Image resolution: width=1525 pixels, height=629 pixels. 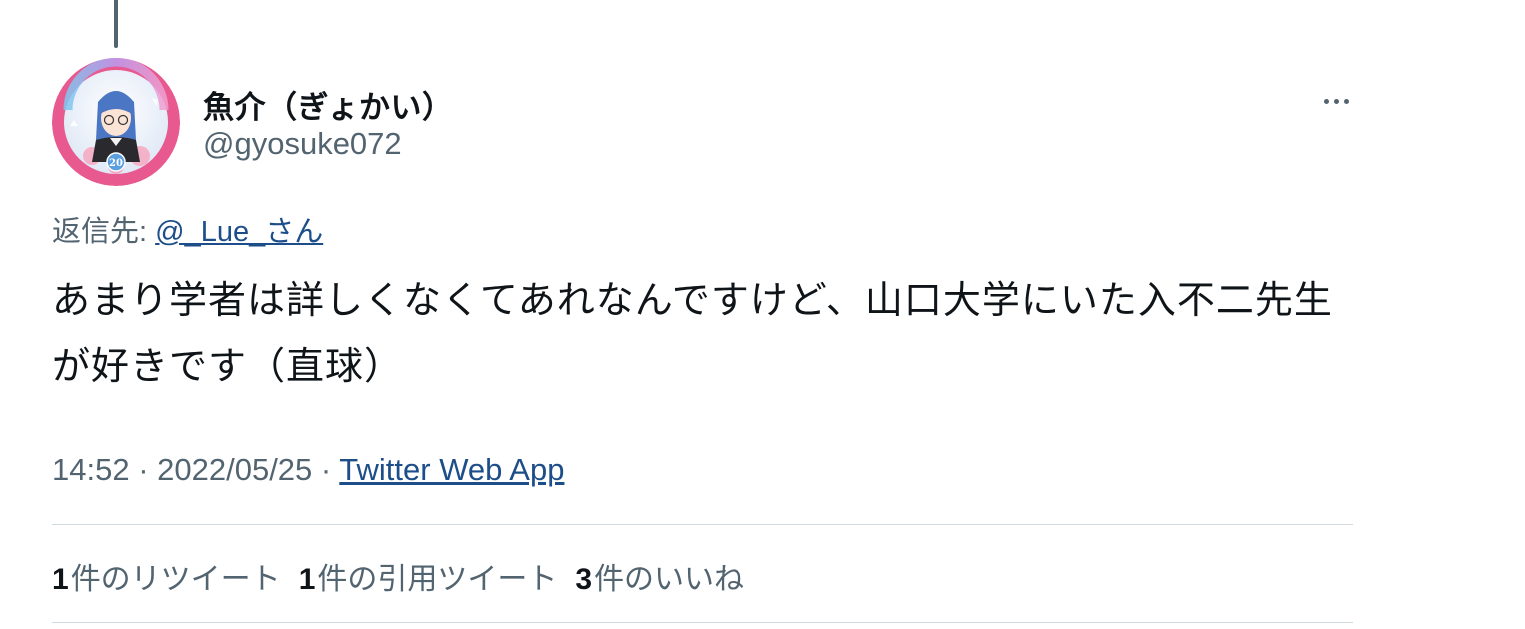 I want to click on tweet-meta: 14:52 · 2022/05/25 · Twitter Web App, so click(x=308, y=470).